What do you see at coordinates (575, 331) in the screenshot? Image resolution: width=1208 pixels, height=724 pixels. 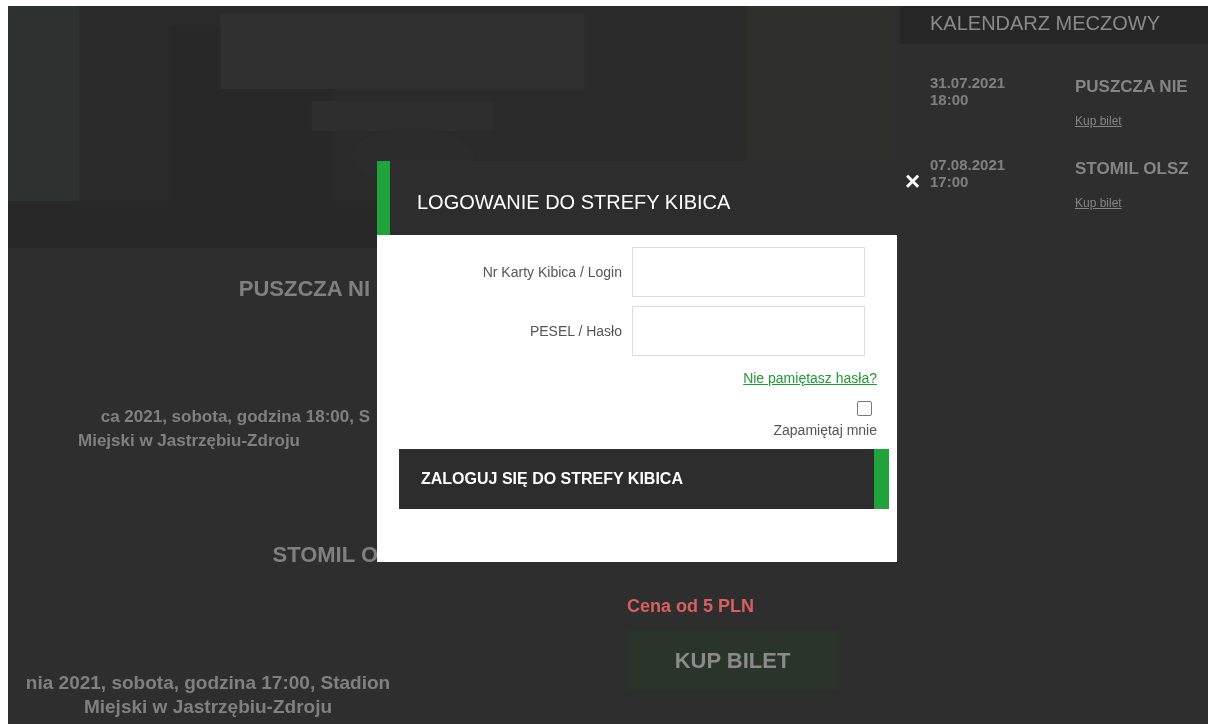 I see `field-label: PESEL / Hasło` at bounding box center [575, 331].